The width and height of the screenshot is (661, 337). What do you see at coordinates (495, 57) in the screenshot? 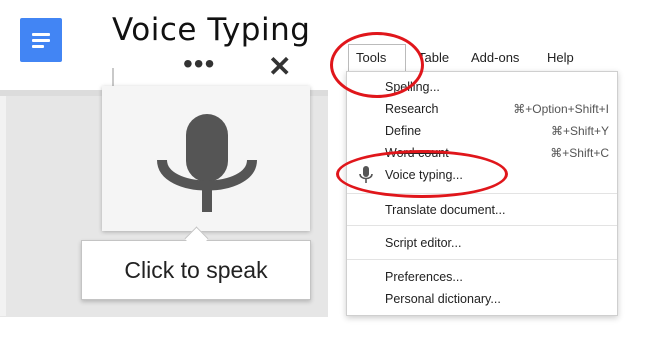
I see `menu-addons: Add-ons` at bounding box center [495, 57].